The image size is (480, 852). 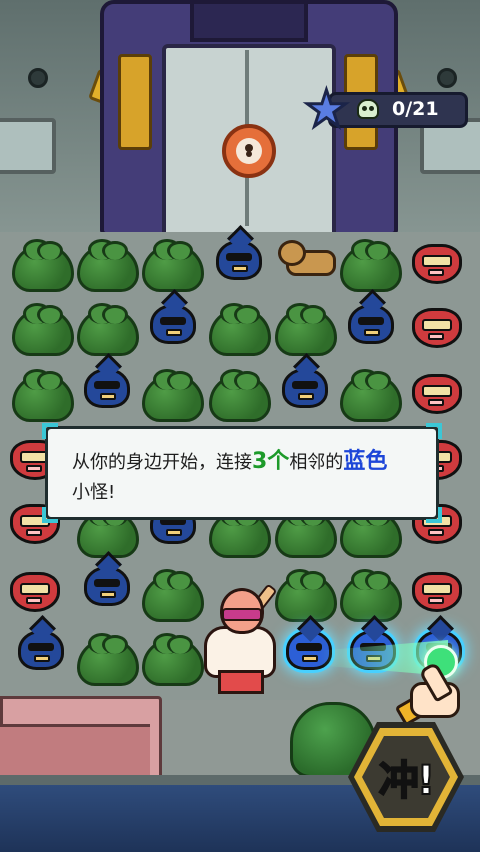 I want to click on charge-button: 冲!, so click(x=406, y=777).